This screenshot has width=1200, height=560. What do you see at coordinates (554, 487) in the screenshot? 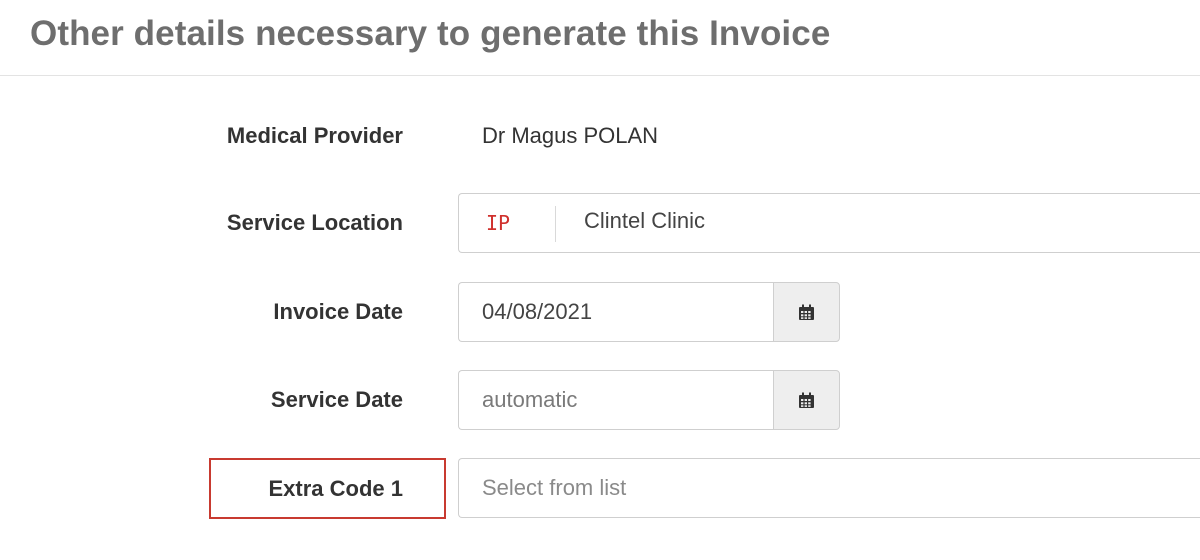
I see `extra-code-1-placeholder: Select from list` at bounding box center [554, 487].